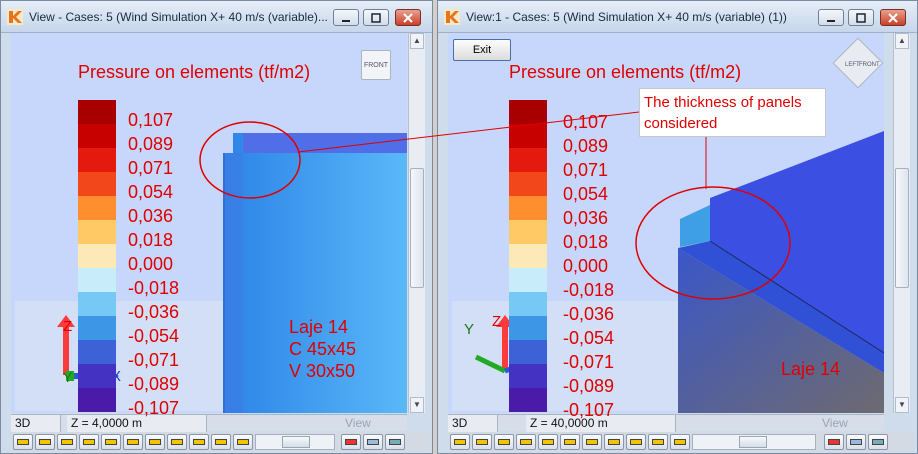 This screenshot has width=918, height=454. I want to click on right-legend-title: Pressure on elements (tf/m2), so click(625, 72).